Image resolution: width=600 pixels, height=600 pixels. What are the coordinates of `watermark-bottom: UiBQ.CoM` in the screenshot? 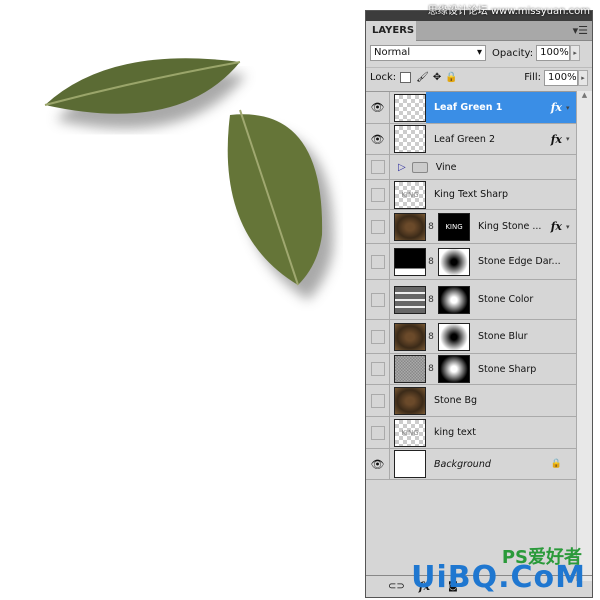 It's located at (498, 577).